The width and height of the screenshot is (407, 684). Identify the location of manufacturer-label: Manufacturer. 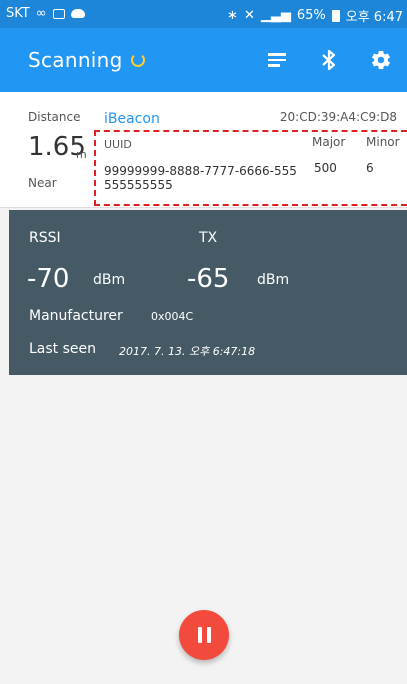
(76, 316).